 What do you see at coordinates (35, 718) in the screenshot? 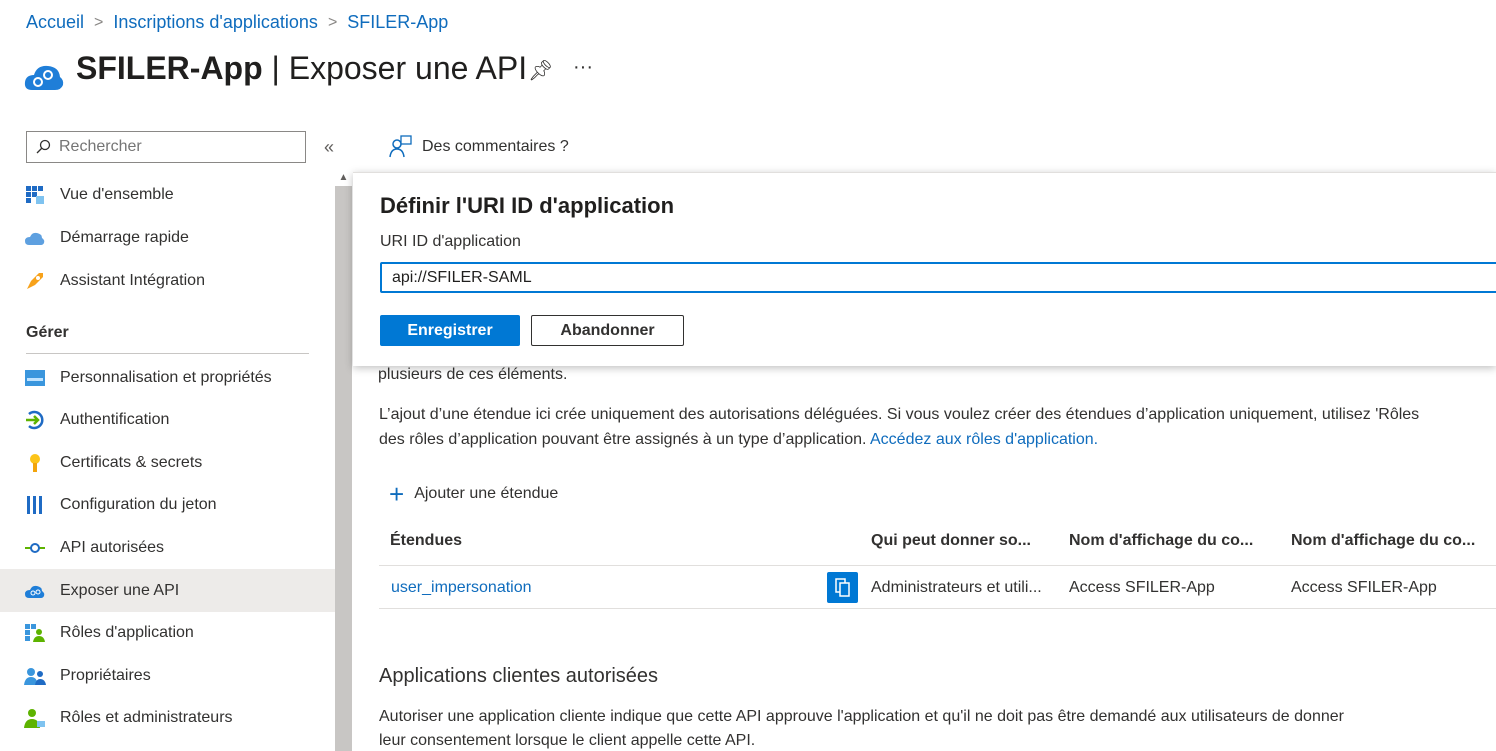
I see `roles-admins-icon` at bounding box center [35, 718].